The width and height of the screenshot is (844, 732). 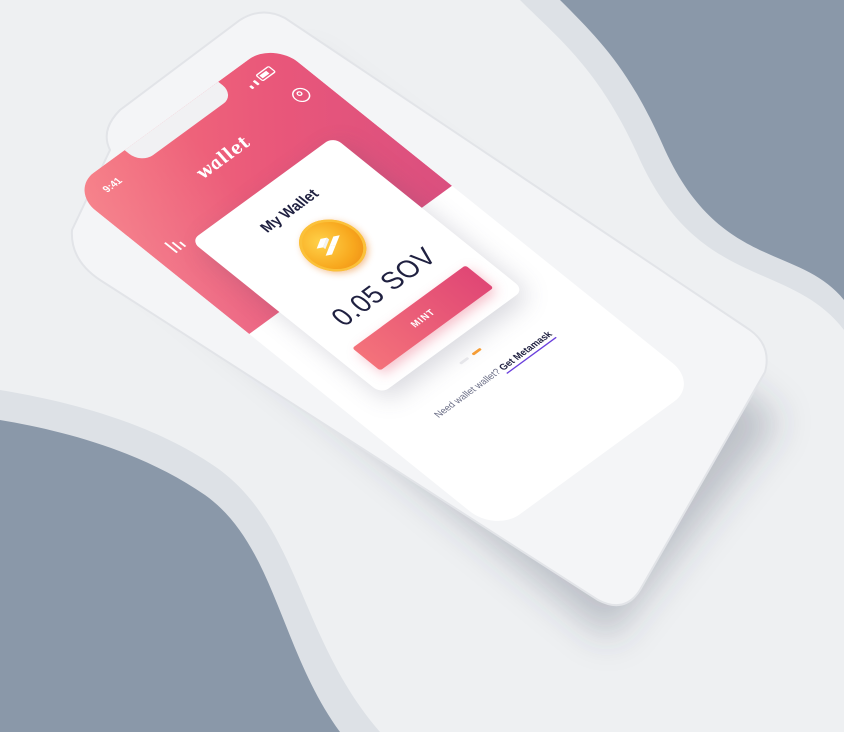 I want to click on coin-logo-icon, so click(x=333, y=245).